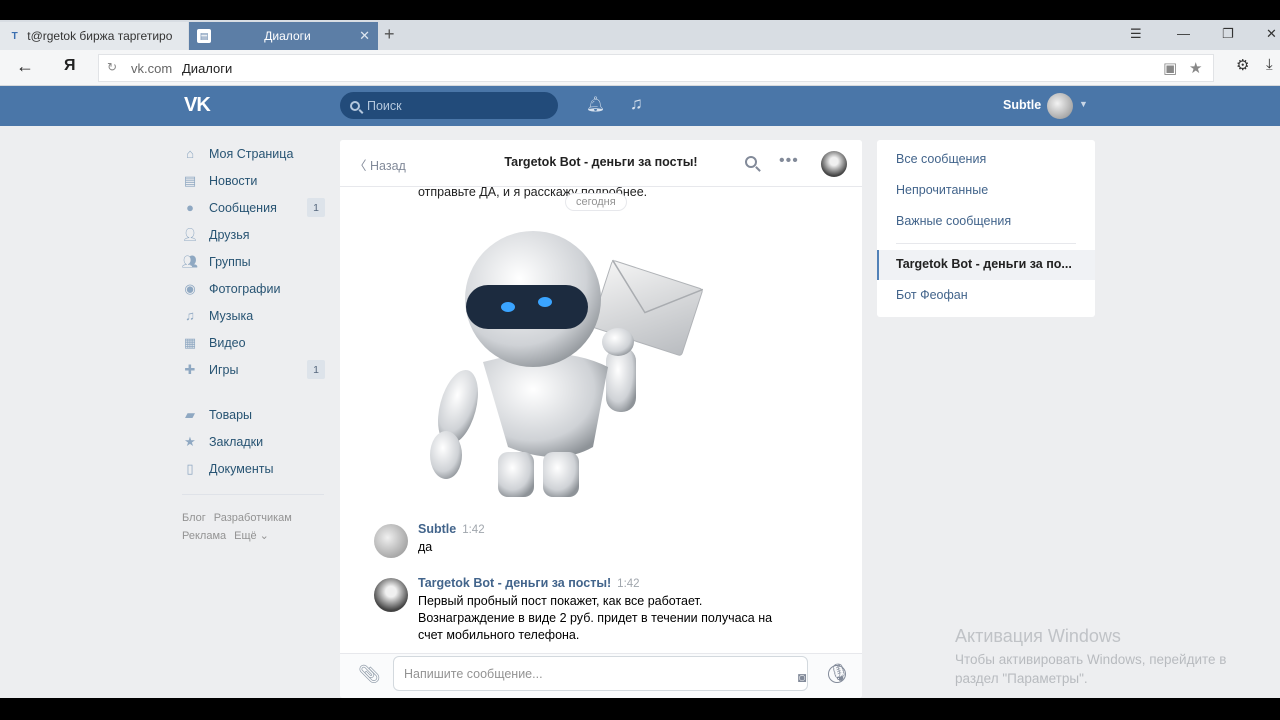  Describe the element at coordinates (380, 164) in the screenshot. I see `back-button: 〈 Назад` at that location.